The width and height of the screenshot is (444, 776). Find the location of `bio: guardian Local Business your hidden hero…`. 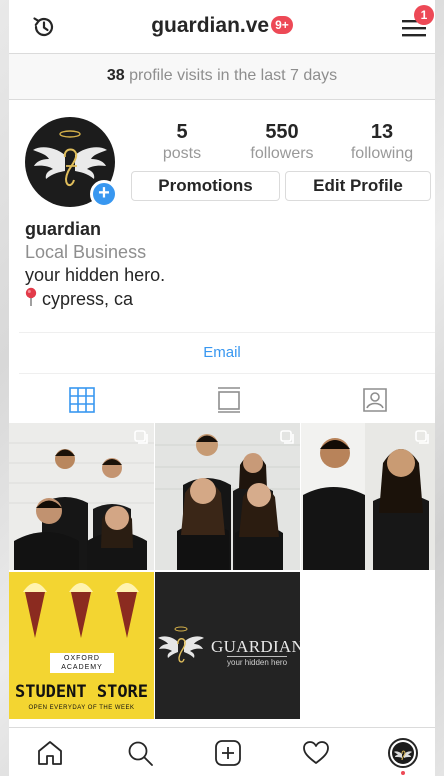

bio: guardian Local Business your hidden hero… is located at coordinates (95, 264).